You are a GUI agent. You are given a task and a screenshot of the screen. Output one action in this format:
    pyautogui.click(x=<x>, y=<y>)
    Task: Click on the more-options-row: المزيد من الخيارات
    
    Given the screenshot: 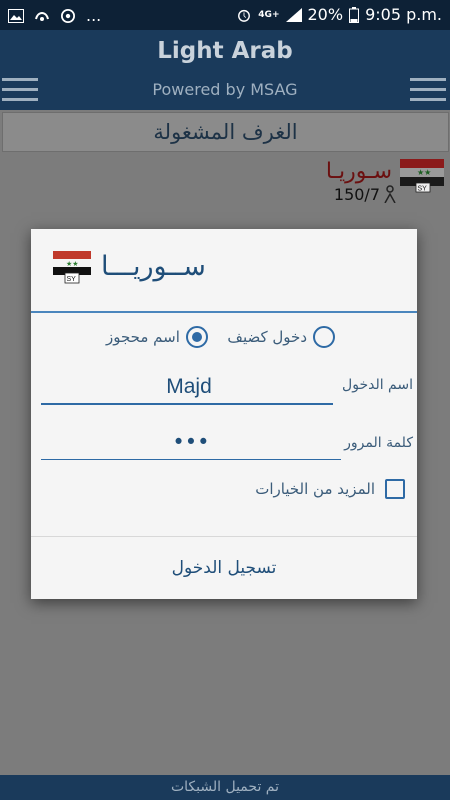 What is the action you would take?
    pyautogui.click(x=330, y=489)
    